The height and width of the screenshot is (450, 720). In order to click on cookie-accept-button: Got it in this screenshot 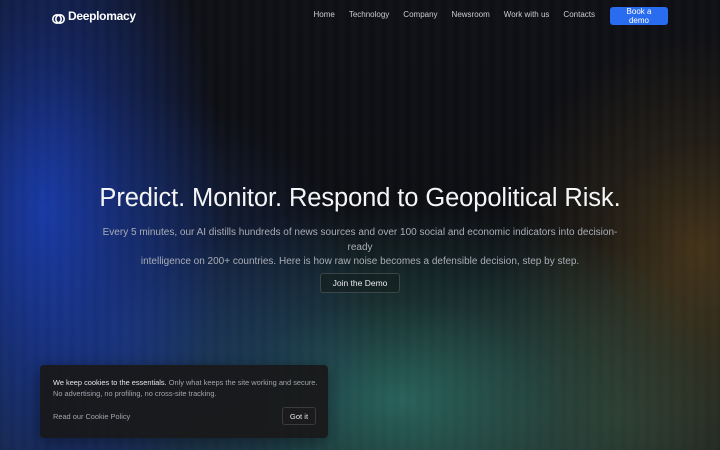, I will do `click(299, 416)`.